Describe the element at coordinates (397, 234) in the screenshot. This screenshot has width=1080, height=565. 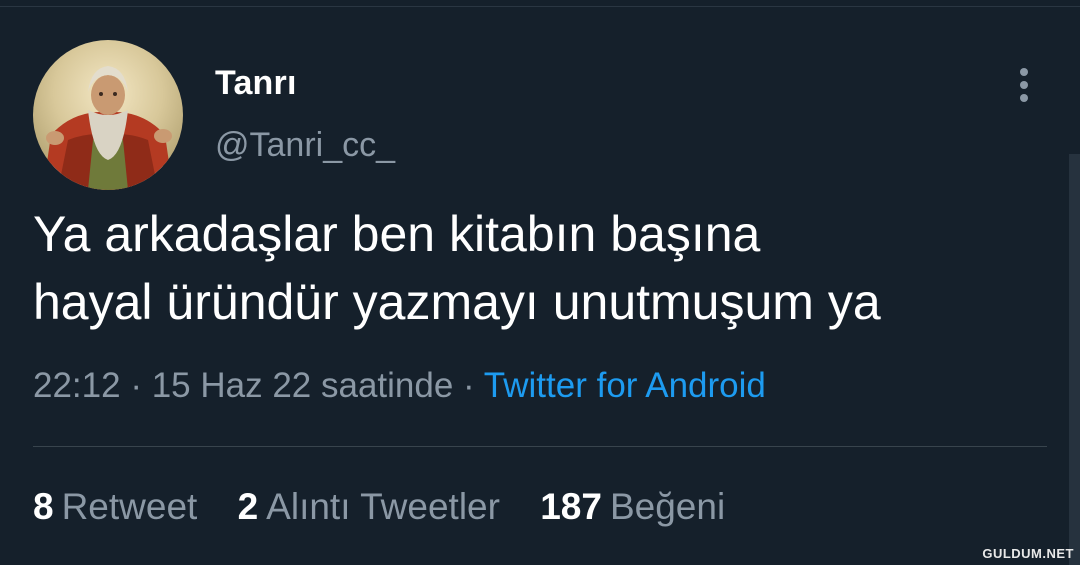
I see `tweet-text-line: Ya arkadaşlar ben kitabın başına` at that location.